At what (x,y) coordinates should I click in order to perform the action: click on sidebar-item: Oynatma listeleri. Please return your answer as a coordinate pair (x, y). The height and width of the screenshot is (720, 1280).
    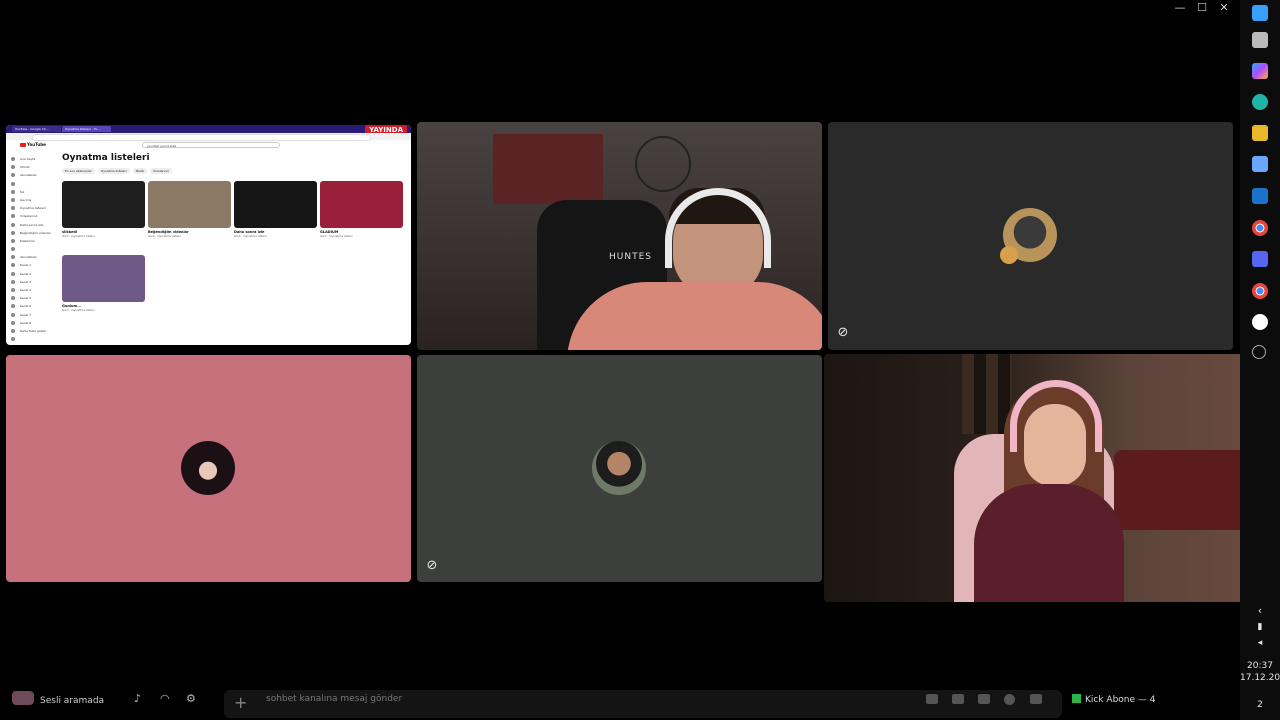
    Looking at the image, I should click on (34, 208).